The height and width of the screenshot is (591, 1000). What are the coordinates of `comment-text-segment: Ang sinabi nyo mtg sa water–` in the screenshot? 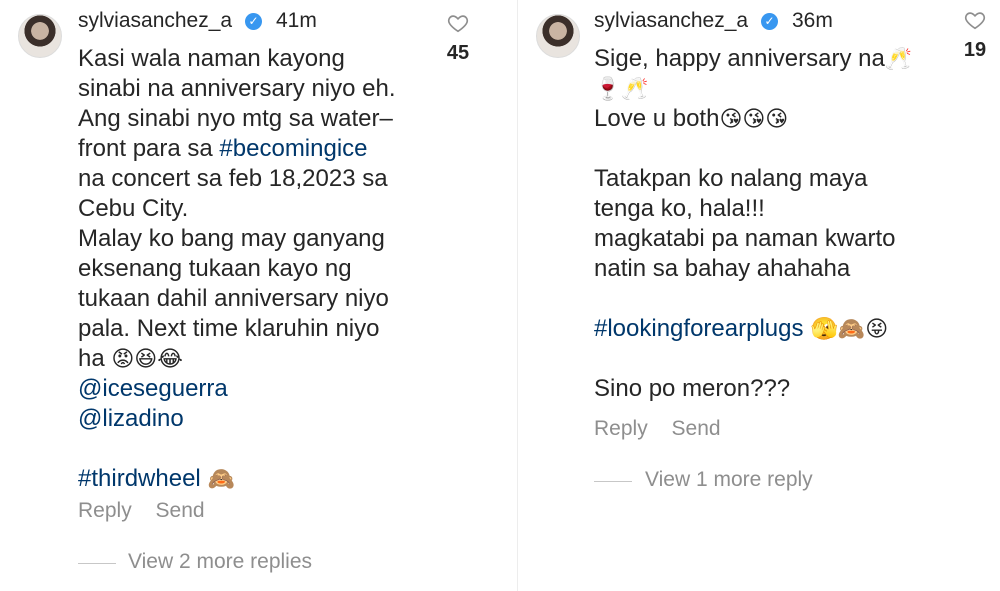 It's located at (235, 118).